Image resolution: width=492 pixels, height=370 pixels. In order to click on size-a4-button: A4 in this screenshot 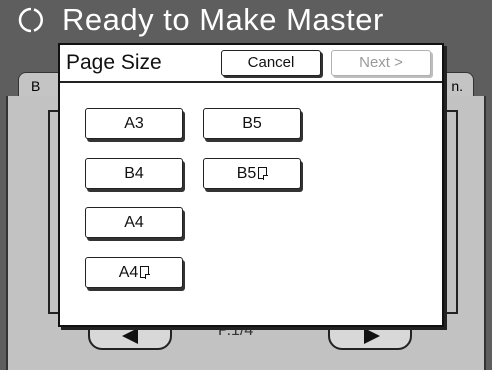, I will do `click(134, 222)`.